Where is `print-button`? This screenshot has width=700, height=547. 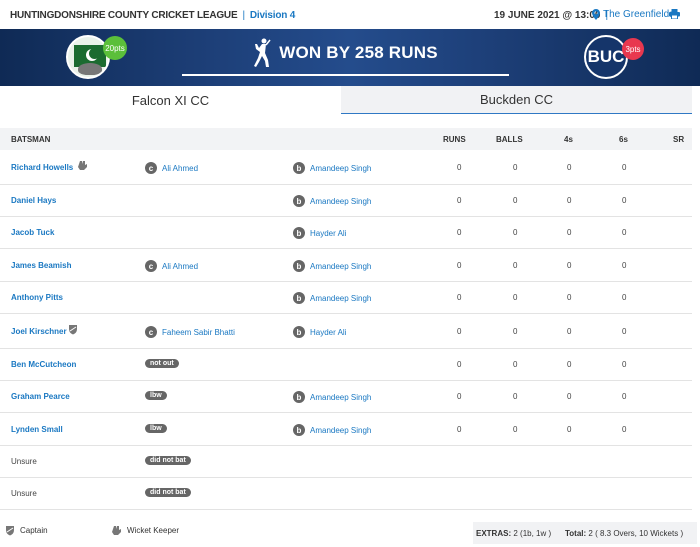
print-button is located at coordinates (674, 15).